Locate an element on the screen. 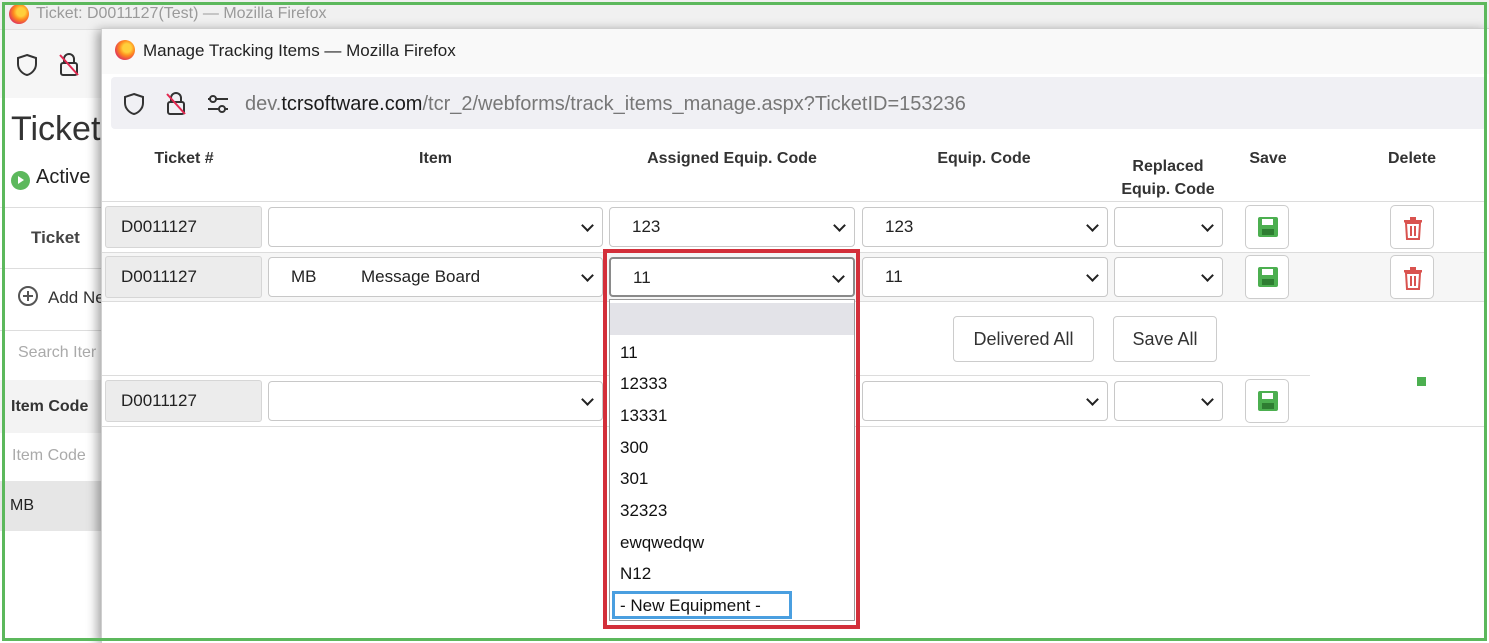  item-code-column-header: Item Code is located at coordinates (55, 406).